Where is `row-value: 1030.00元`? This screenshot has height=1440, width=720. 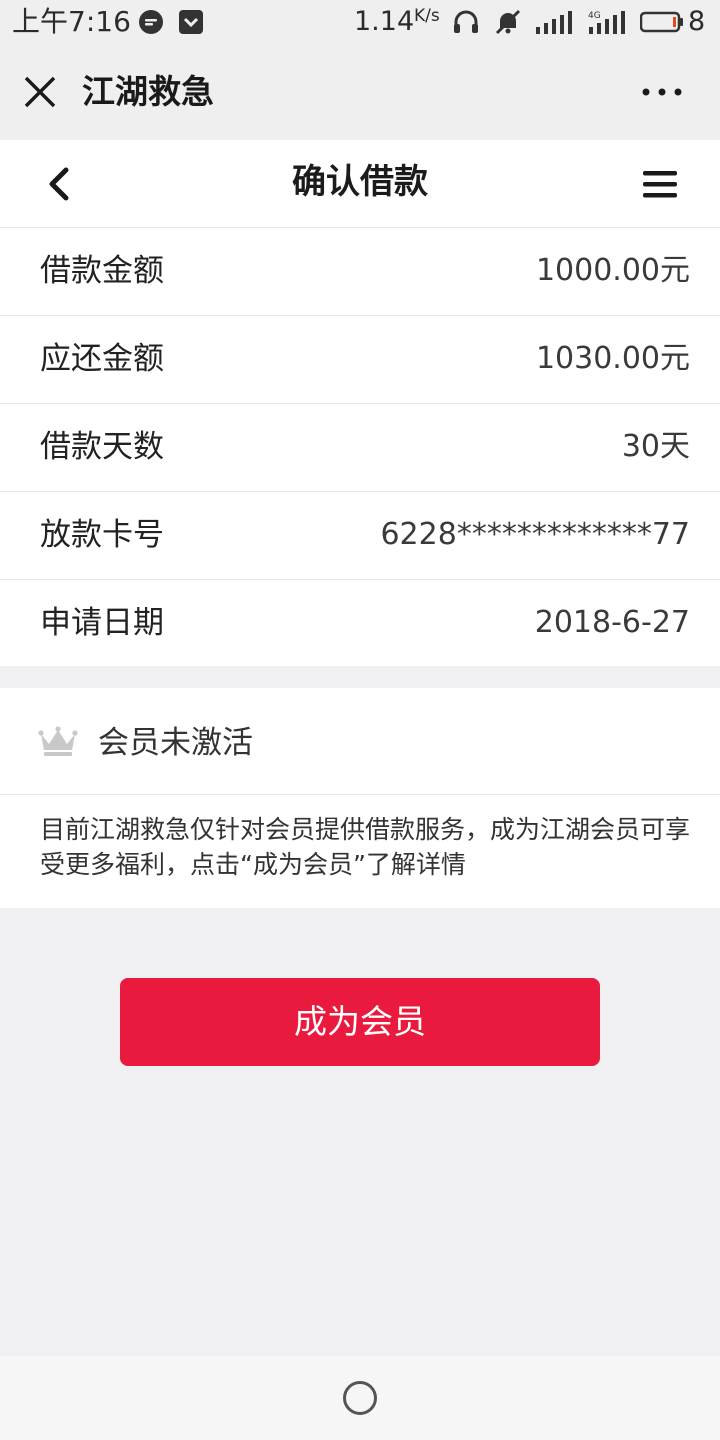 row-value: 1030.00元 is located at coordinates (612, 358).